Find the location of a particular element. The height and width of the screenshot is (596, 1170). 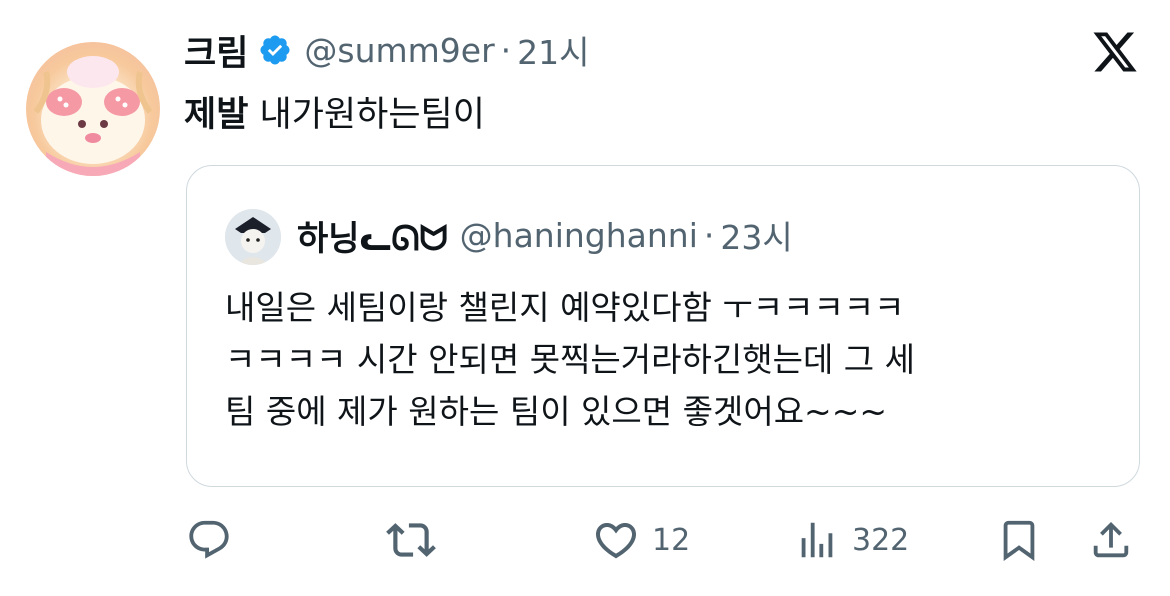

tweet-text: 제발 내가원하는팀이 is located at coordinates (334, 111).